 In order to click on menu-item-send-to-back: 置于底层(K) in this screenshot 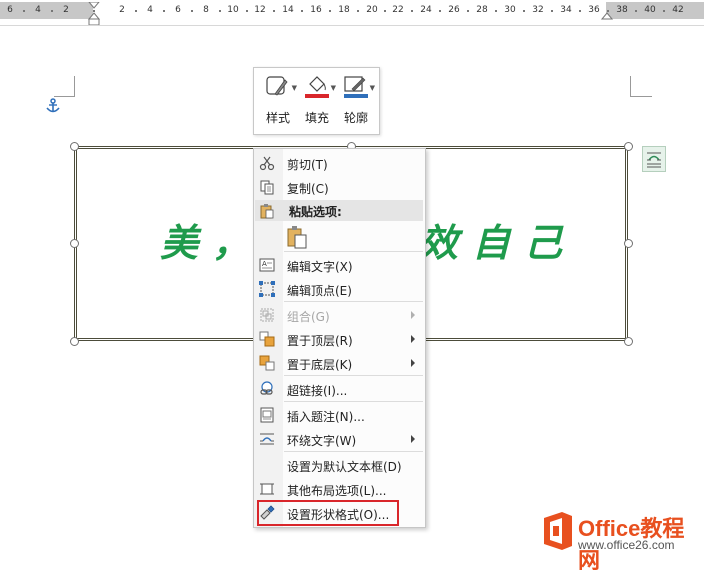, I will do `click(339, 363)`.